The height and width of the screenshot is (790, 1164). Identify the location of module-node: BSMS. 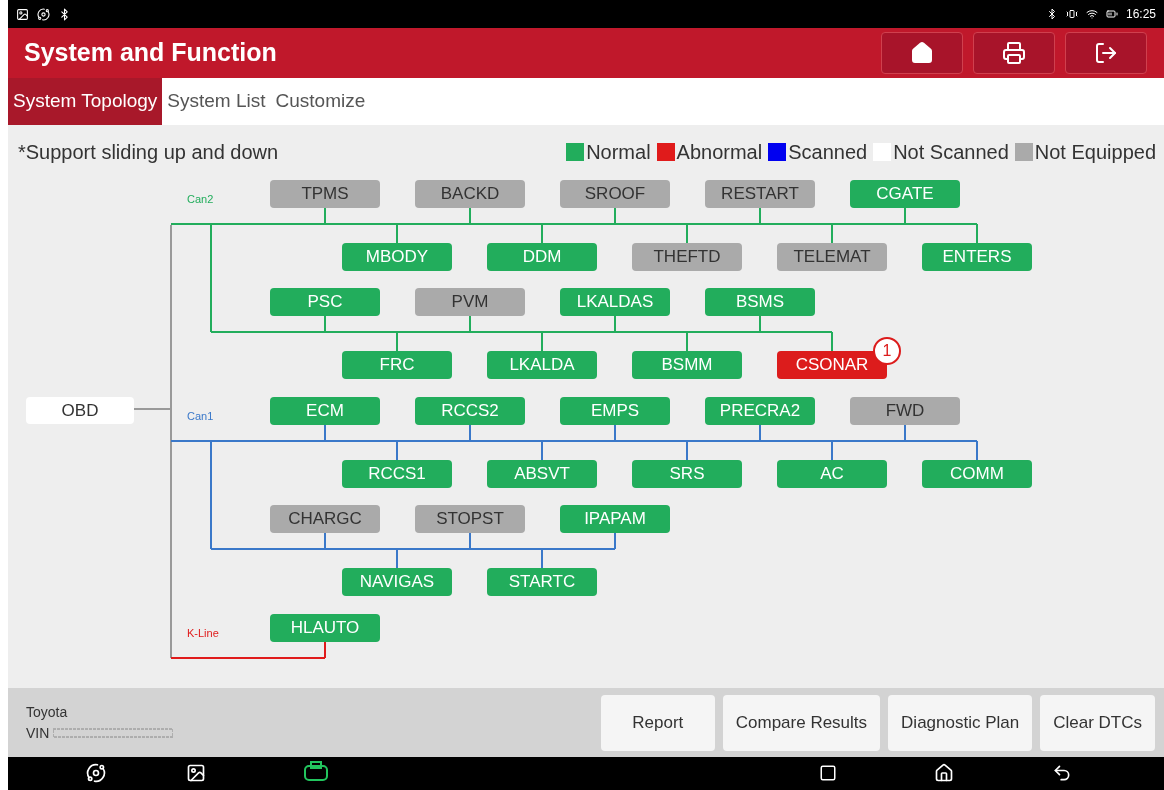
(760, 302).